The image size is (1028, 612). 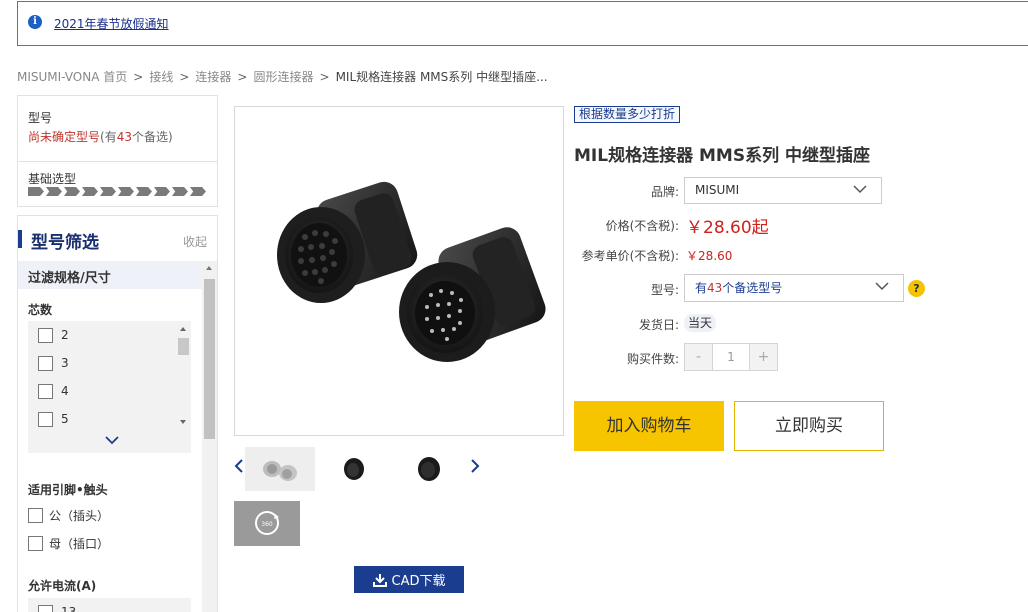 I want to click on rotate-360-button: 360, so click(x=267, y=523).